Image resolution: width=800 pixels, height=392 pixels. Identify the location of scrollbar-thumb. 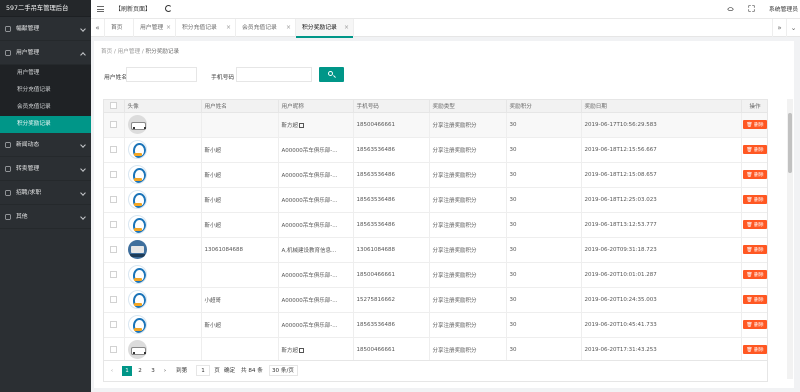
(790, 143).